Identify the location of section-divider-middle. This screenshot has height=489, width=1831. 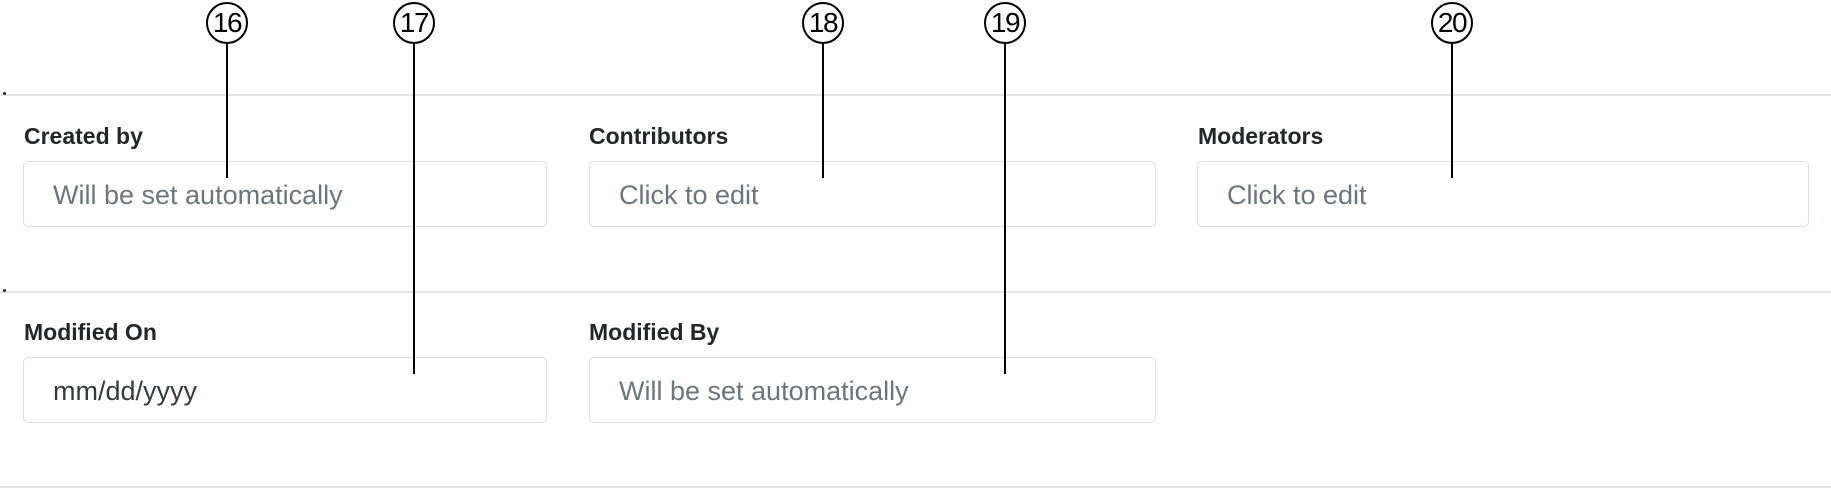
(915, 292).